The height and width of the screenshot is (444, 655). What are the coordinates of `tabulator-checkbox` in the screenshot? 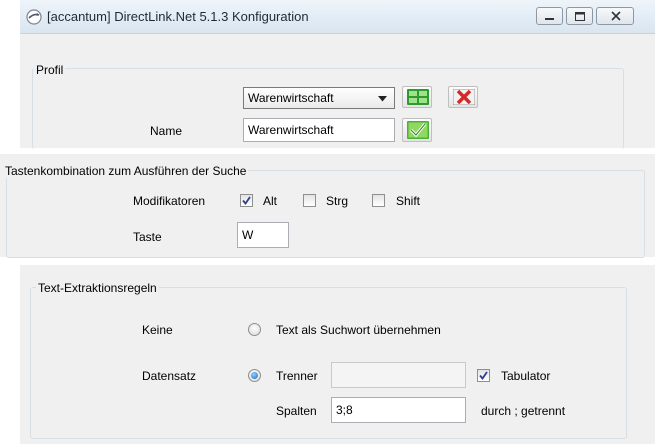 It's located at (483, 375).